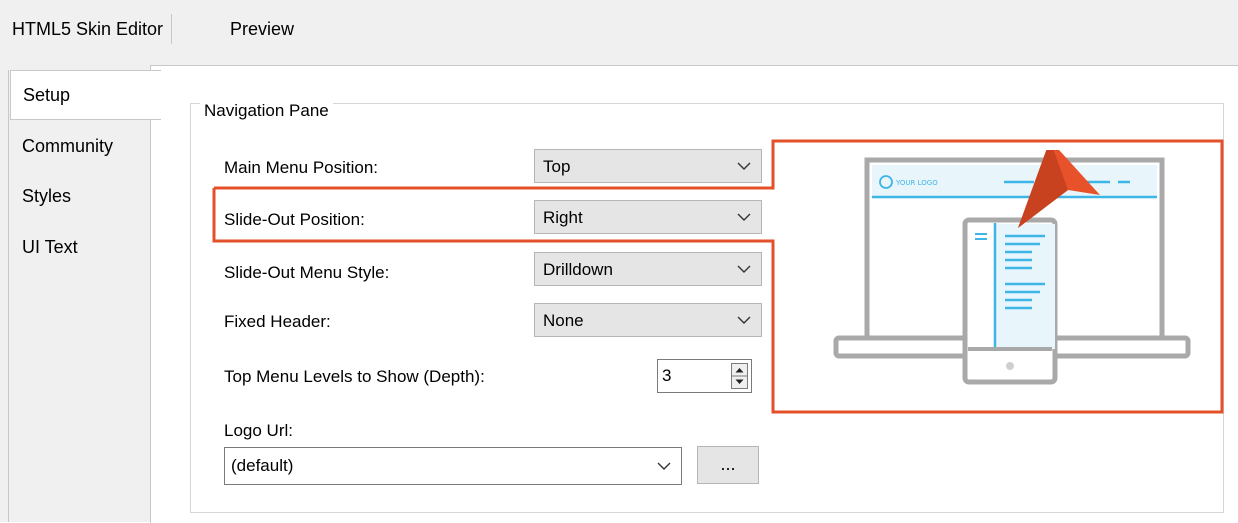  What do you see at coordinates (262, 29) in the screenshot?
I see `tab-preview: Preview` at bounding box center [262, 29].